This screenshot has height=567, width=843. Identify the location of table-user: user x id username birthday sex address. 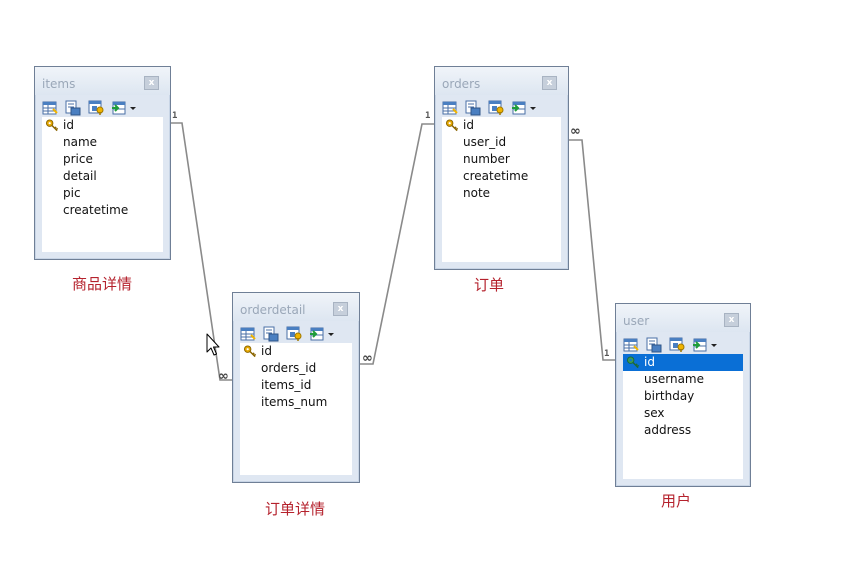
(683, 395).